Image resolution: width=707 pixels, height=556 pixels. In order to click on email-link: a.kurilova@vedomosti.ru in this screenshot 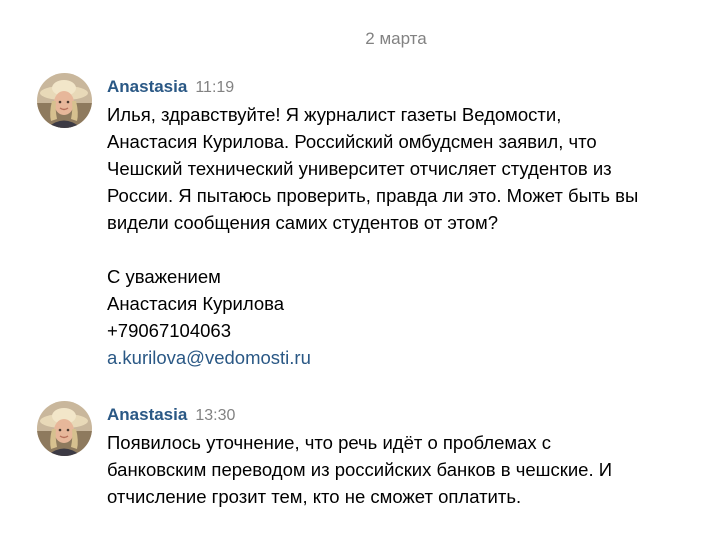, I will do `click(209, 357)`.